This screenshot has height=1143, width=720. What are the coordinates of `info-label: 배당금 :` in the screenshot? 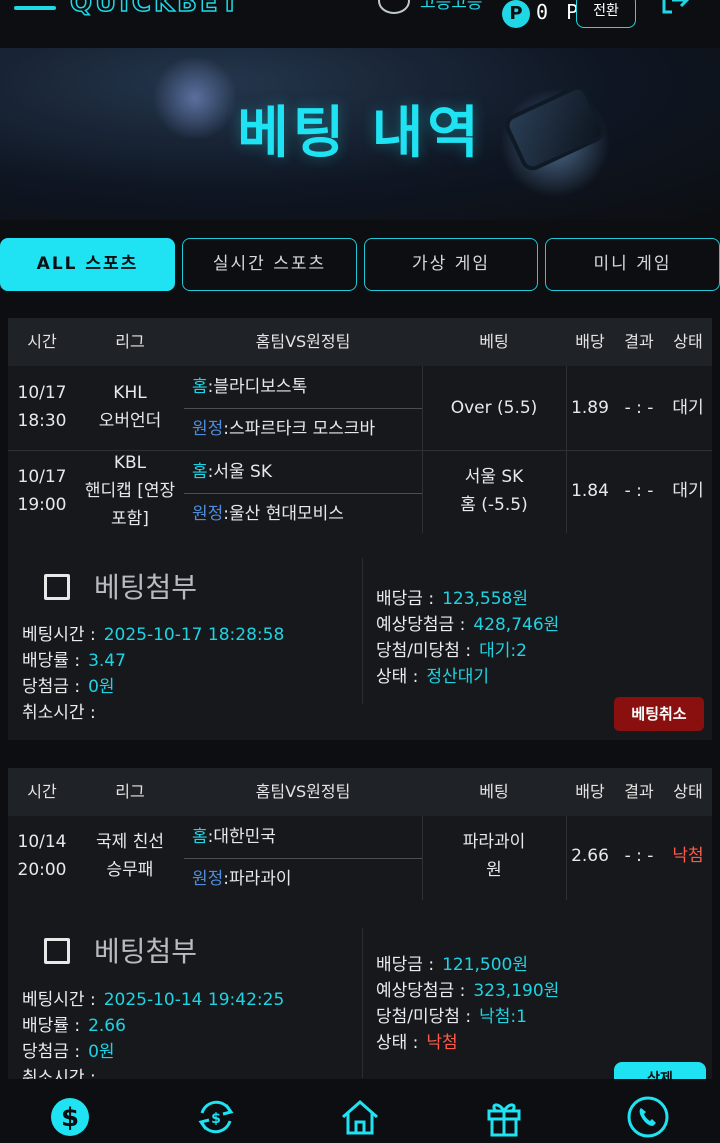 It's located at (405, 599).